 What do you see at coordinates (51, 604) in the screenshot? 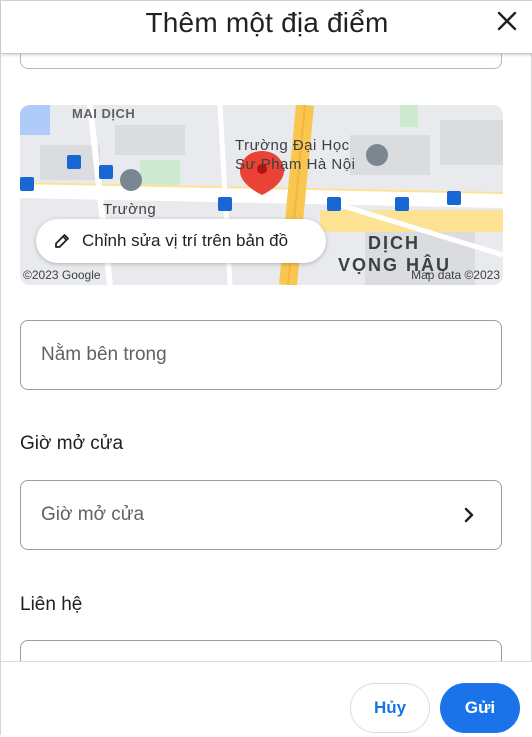
I see `contact-section-label: Liên hệ` at bounding box center [51, 604].